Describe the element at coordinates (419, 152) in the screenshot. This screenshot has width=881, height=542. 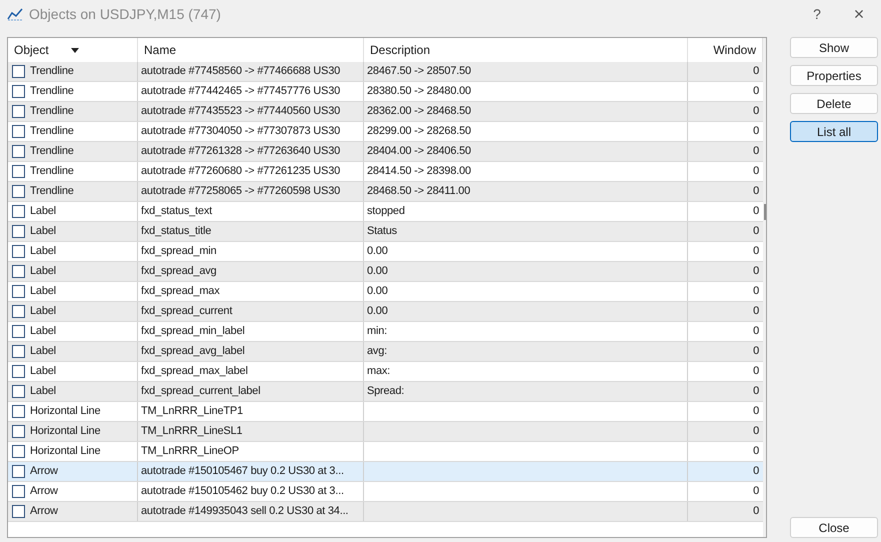
I see `table-cell-text: 28404.00 -> 28406.50` at that location.